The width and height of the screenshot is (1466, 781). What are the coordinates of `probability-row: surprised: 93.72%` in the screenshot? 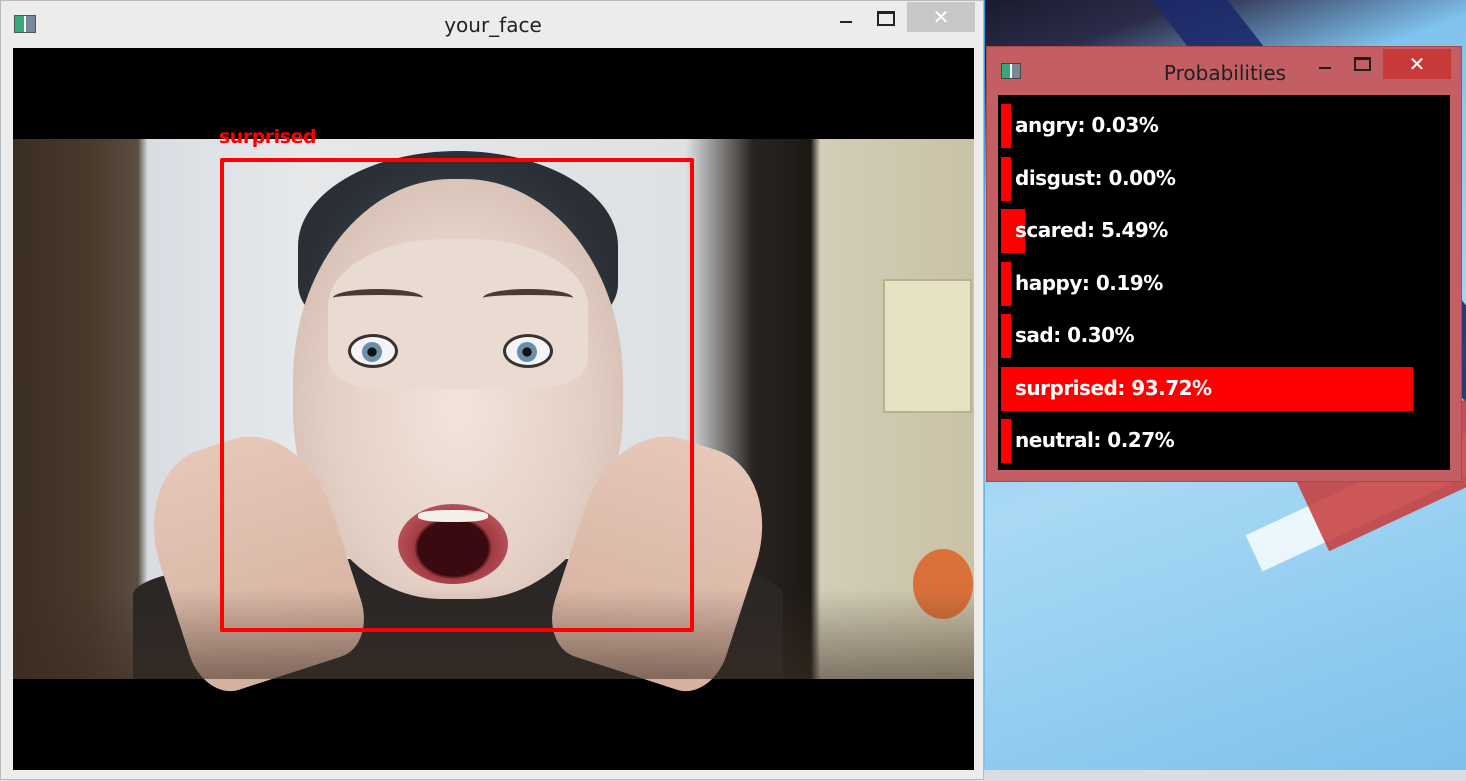 It's located at (1224, 387).